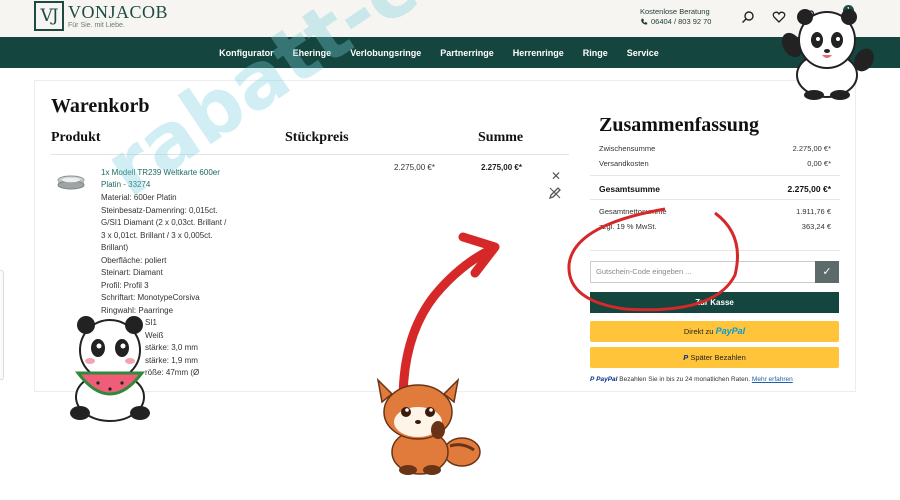 The height and width of the screenshot is (500, 900). I want to click on logo: VJ VONJACOB Für Sie. mit Liebe., so click(101, 16).